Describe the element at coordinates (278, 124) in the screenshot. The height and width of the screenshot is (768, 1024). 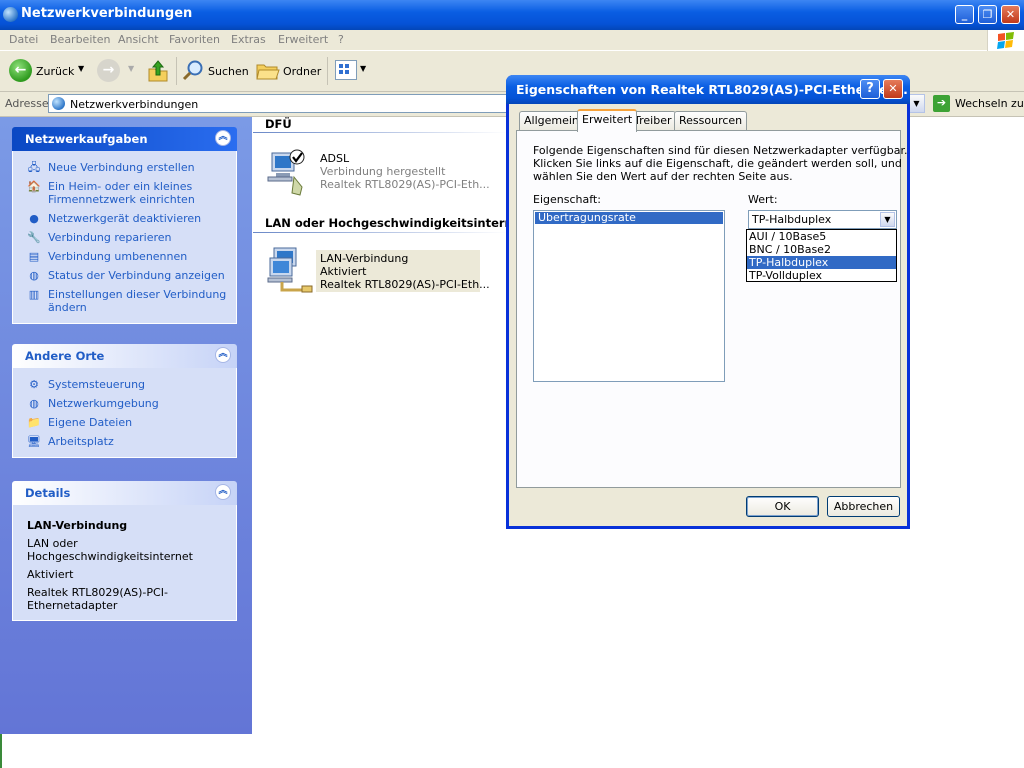
I see `group-dfu-title: DFÜ` at that location.